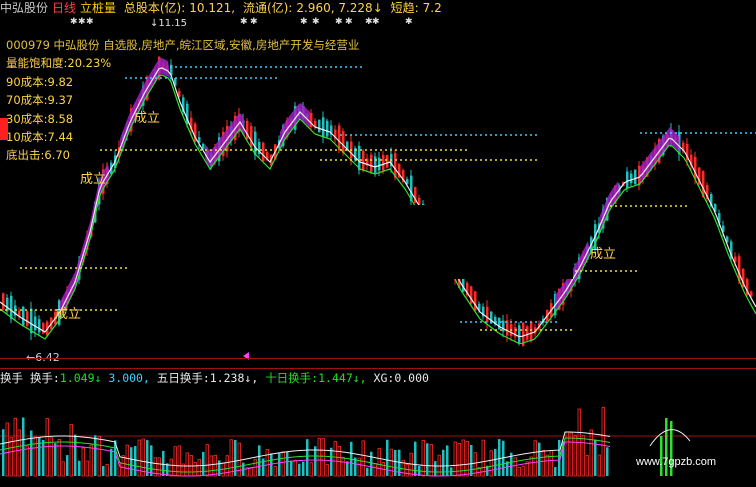  What do you see at coordinates (384, 378) in the screenshot?
I see `xg-label: XG:` at bounding box center [384, 378].